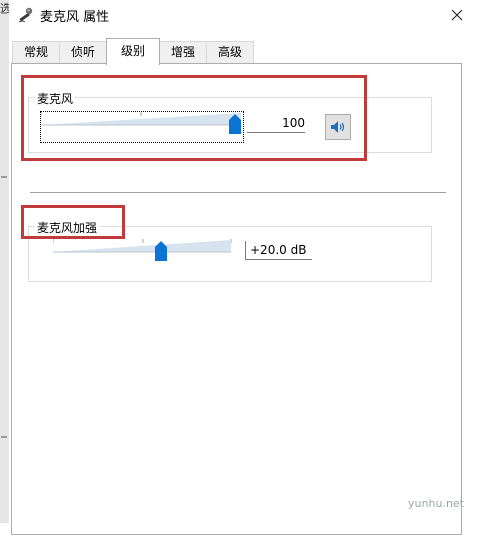  Describe the element at coordinates (276, 123) in the screenshot. I see `microphone-level-value: 100` at that location.